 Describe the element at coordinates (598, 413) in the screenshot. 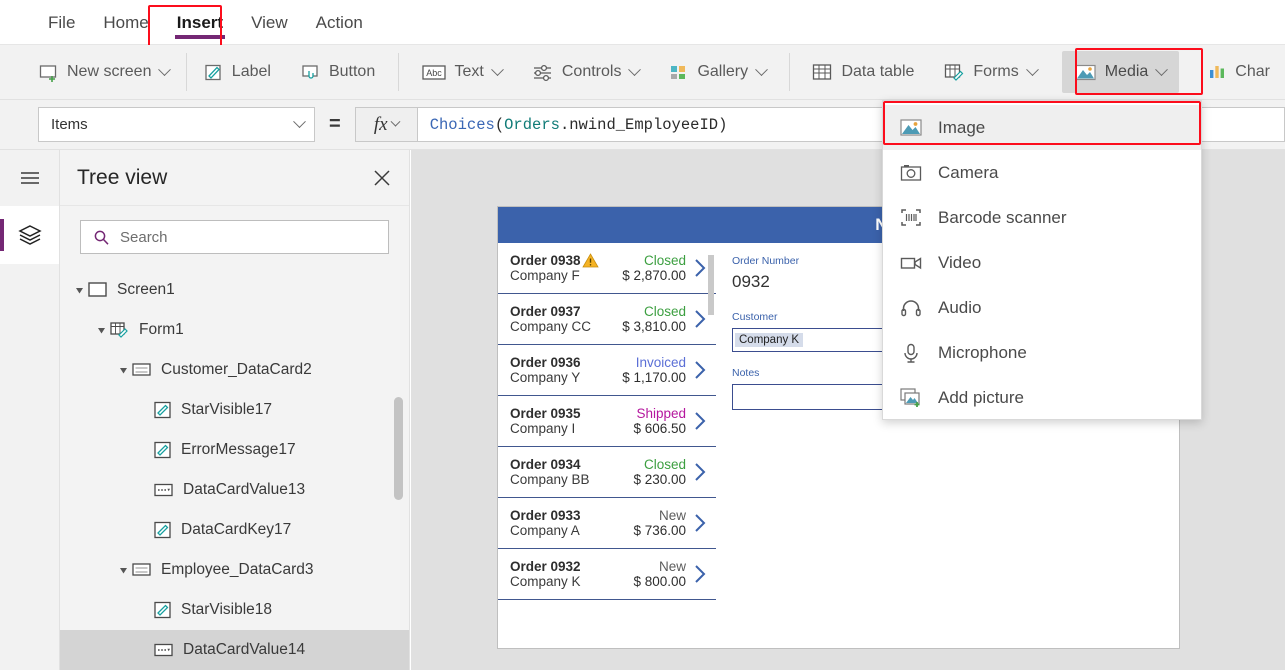

I see `gallery-row-top: Order 0935 Shipped` at that location.